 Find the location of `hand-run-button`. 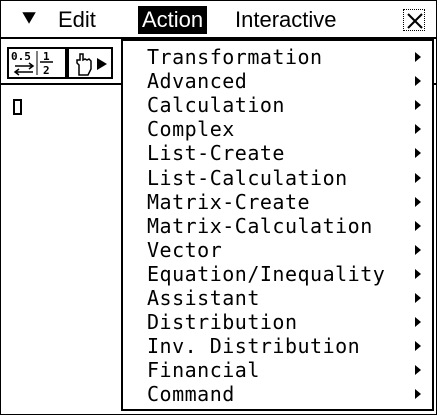

hand-run-button is located at coordinates (90, 63).